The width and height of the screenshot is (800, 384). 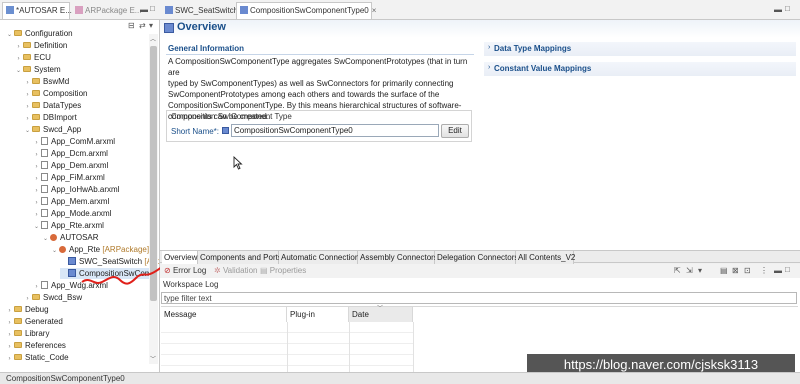 I want to click on tab-delegation-connectors: Delegation Connectors, so click(x=476, y=257).